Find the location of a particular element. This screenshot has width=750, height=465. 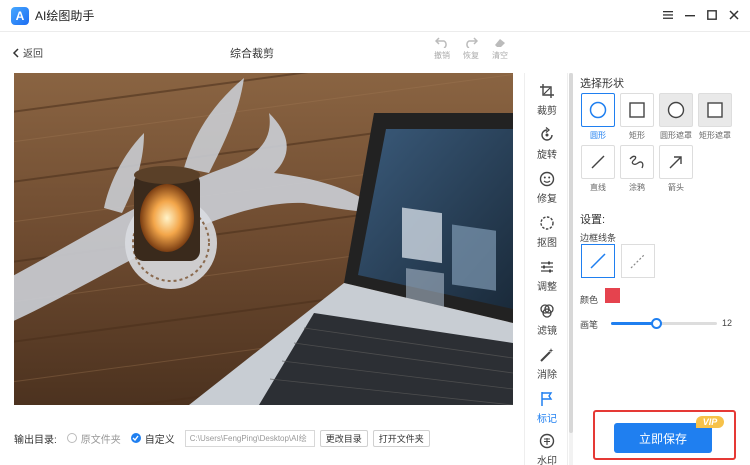

change-dir-button: 更改目录 is located at coordinates (343, 438).